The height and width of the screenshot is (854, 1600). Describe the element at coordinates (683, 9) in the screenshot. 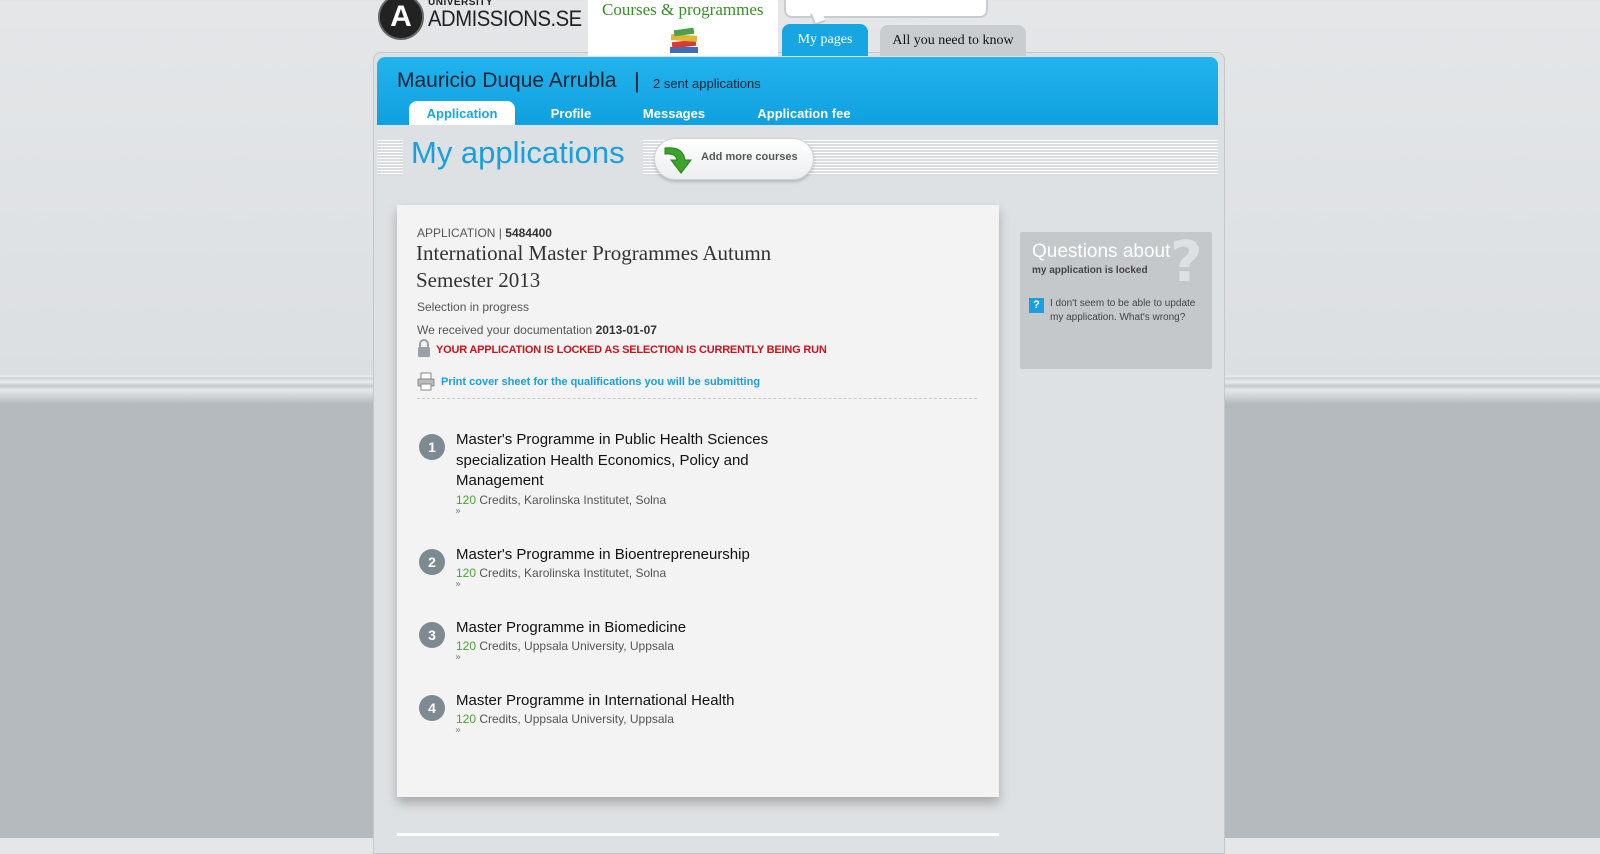

I see `courses-tab-label: Courses & programmes` at that location.